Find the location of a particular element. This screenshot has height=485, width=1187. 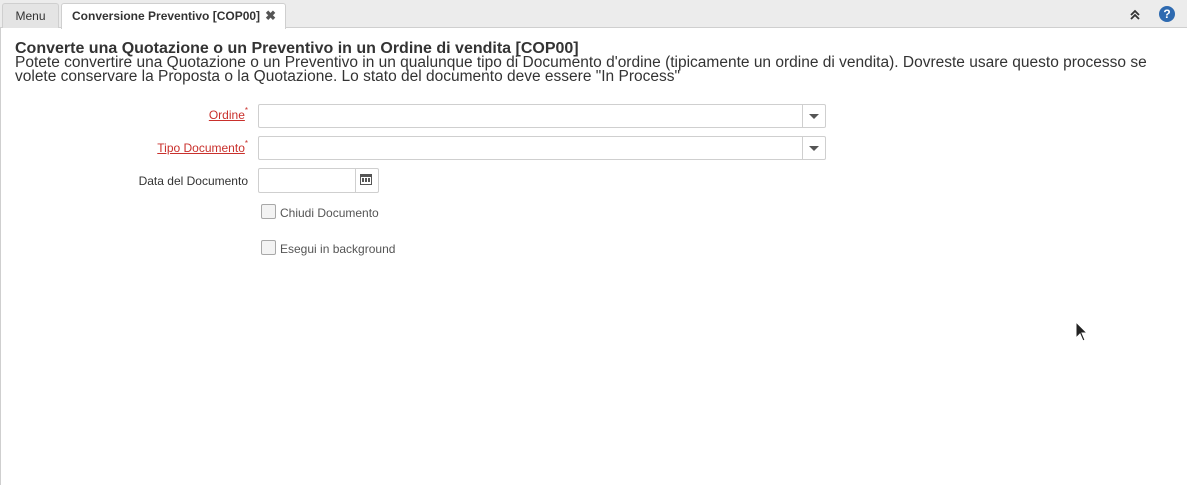

calendar-icon is located at coordinates (366, 179).